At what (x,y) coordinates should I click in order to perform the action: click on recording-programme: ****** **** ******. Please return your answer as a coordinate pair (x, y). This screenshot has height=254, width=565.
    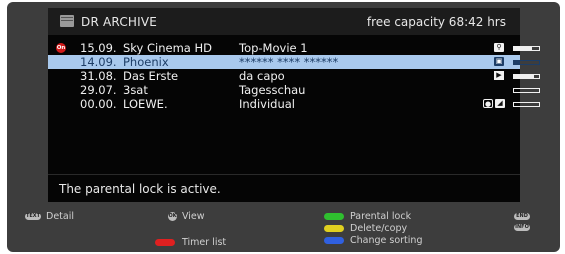
    Looking at the image, I should click on (289, 62).